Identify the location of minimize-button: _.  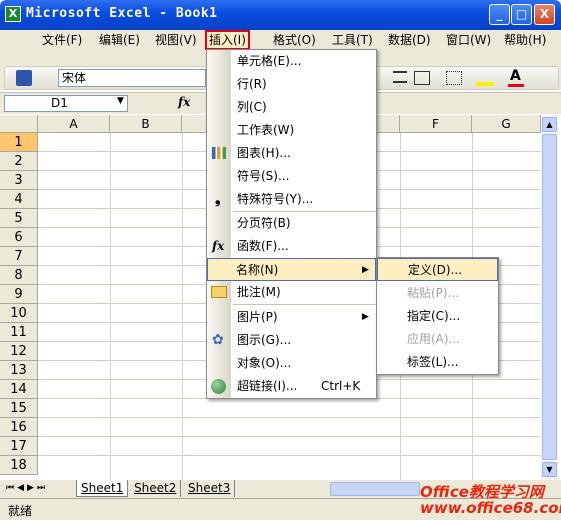
(499, 14).